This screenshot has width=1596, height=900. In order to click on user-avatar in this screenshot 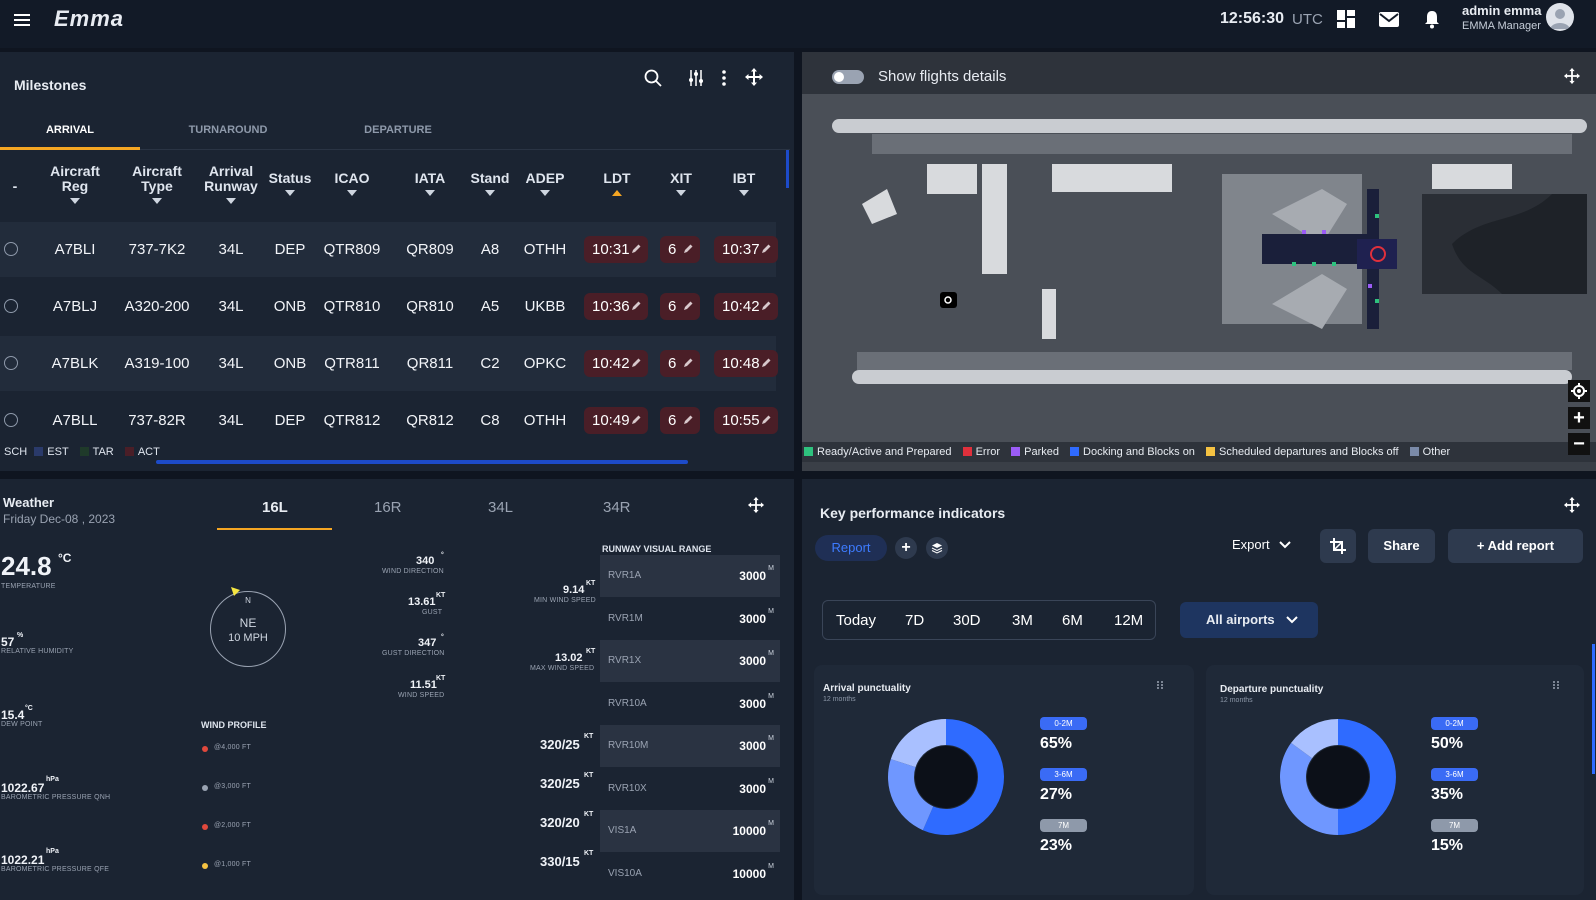, I will do `click(1560, 17)`.